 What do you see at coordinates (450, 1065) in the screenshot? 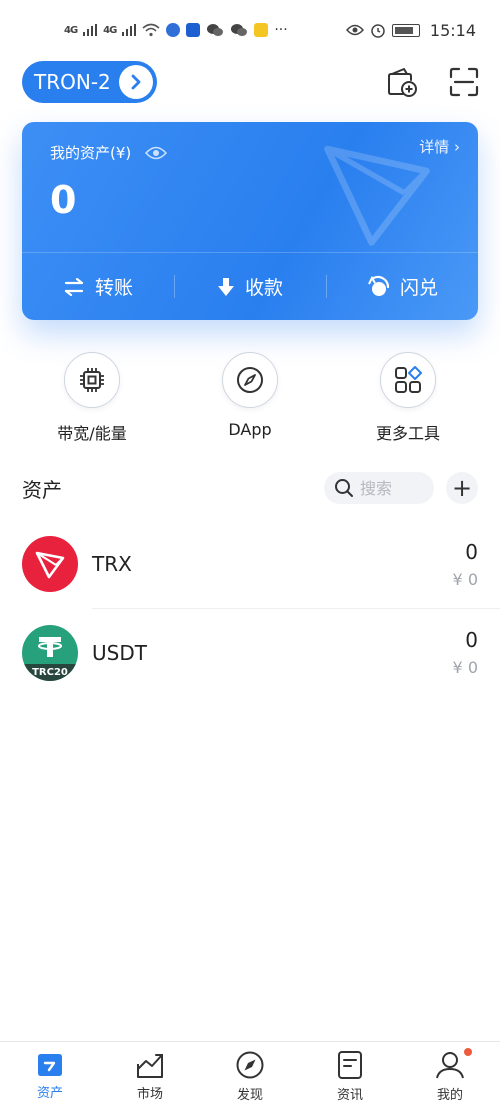
I see `user-profile-icon` at bounding box center [450, 1065].